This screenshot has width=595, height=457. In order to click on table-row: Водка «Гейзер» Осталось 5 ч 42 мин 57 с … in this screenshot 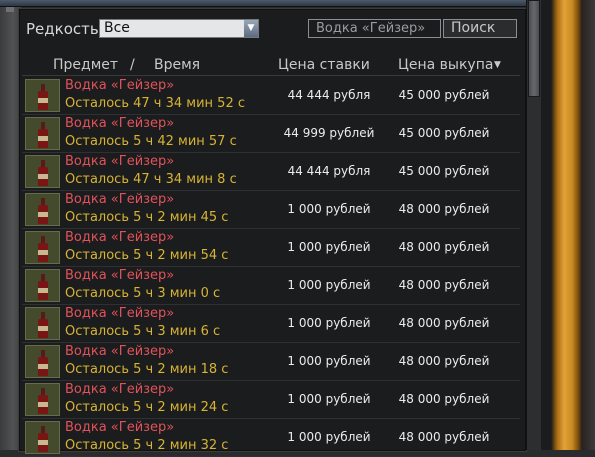, I will do `click(271, 134)`.